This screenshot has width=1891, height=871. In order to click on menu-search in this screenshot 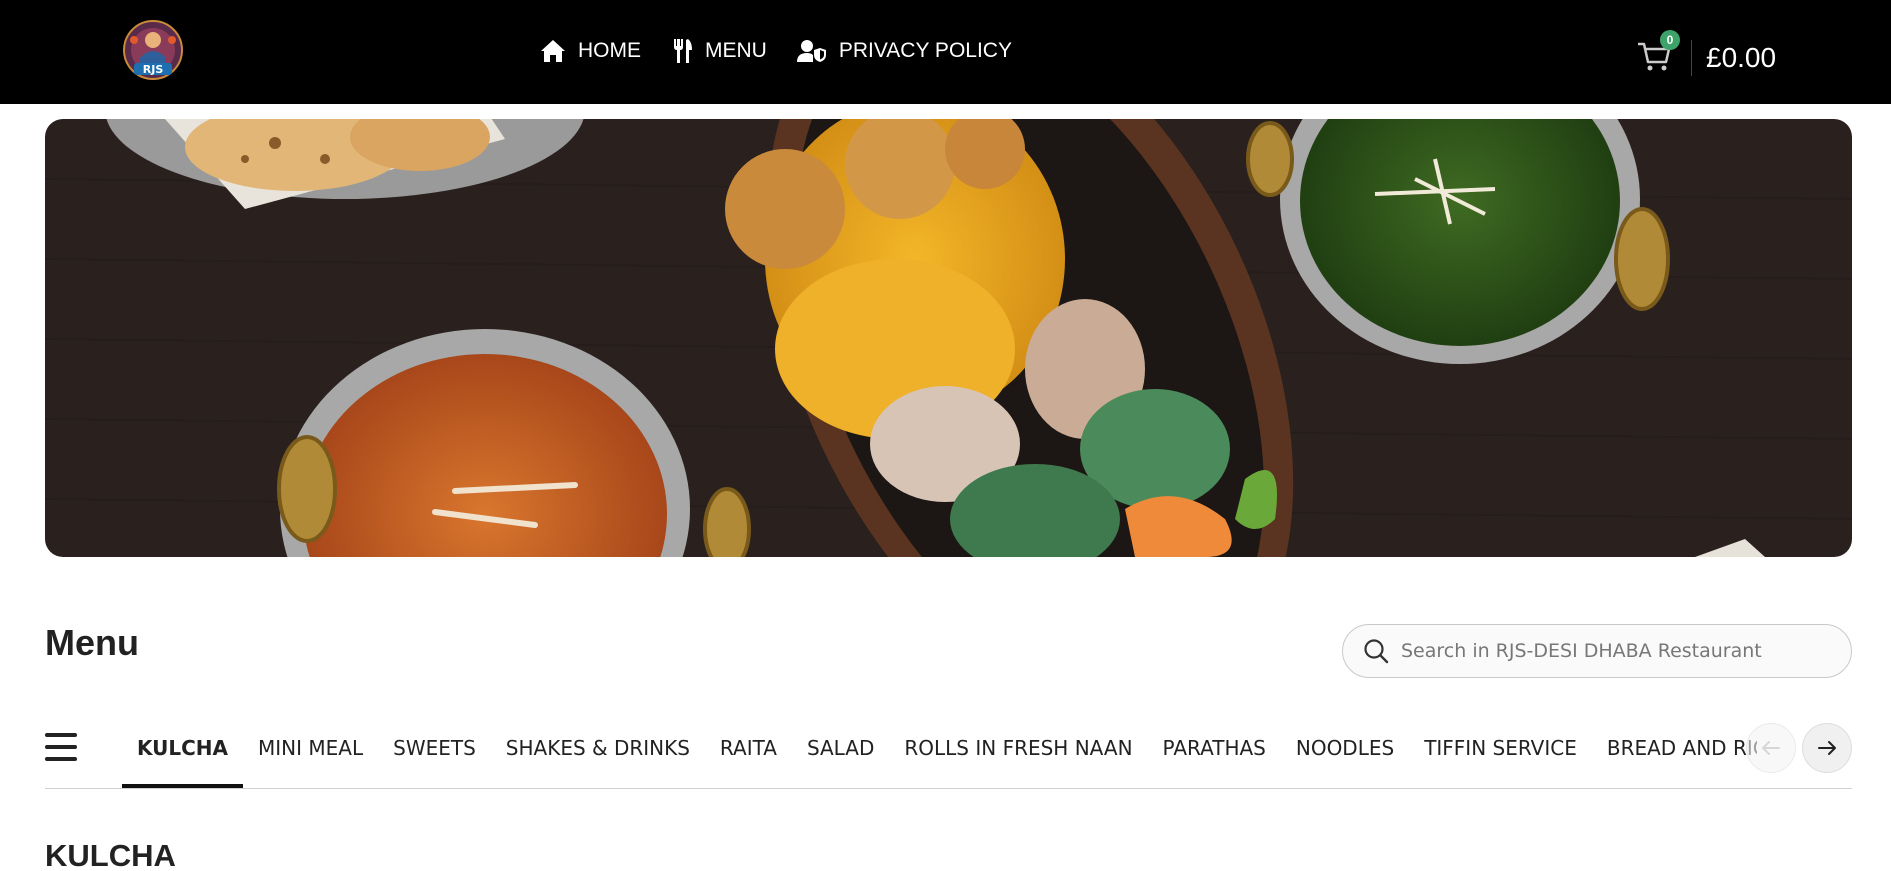, I will do `click(1597, 651)`.